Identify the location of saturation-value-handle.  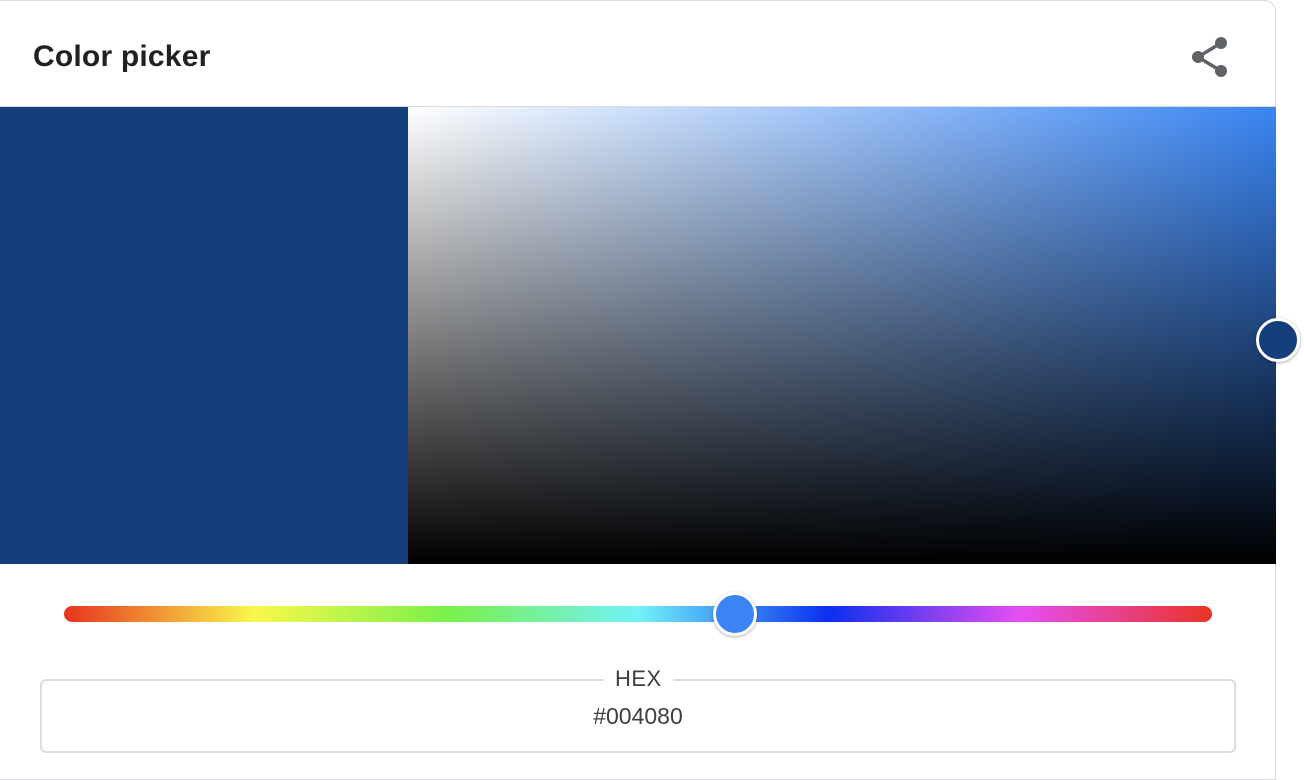
(1278, 340).